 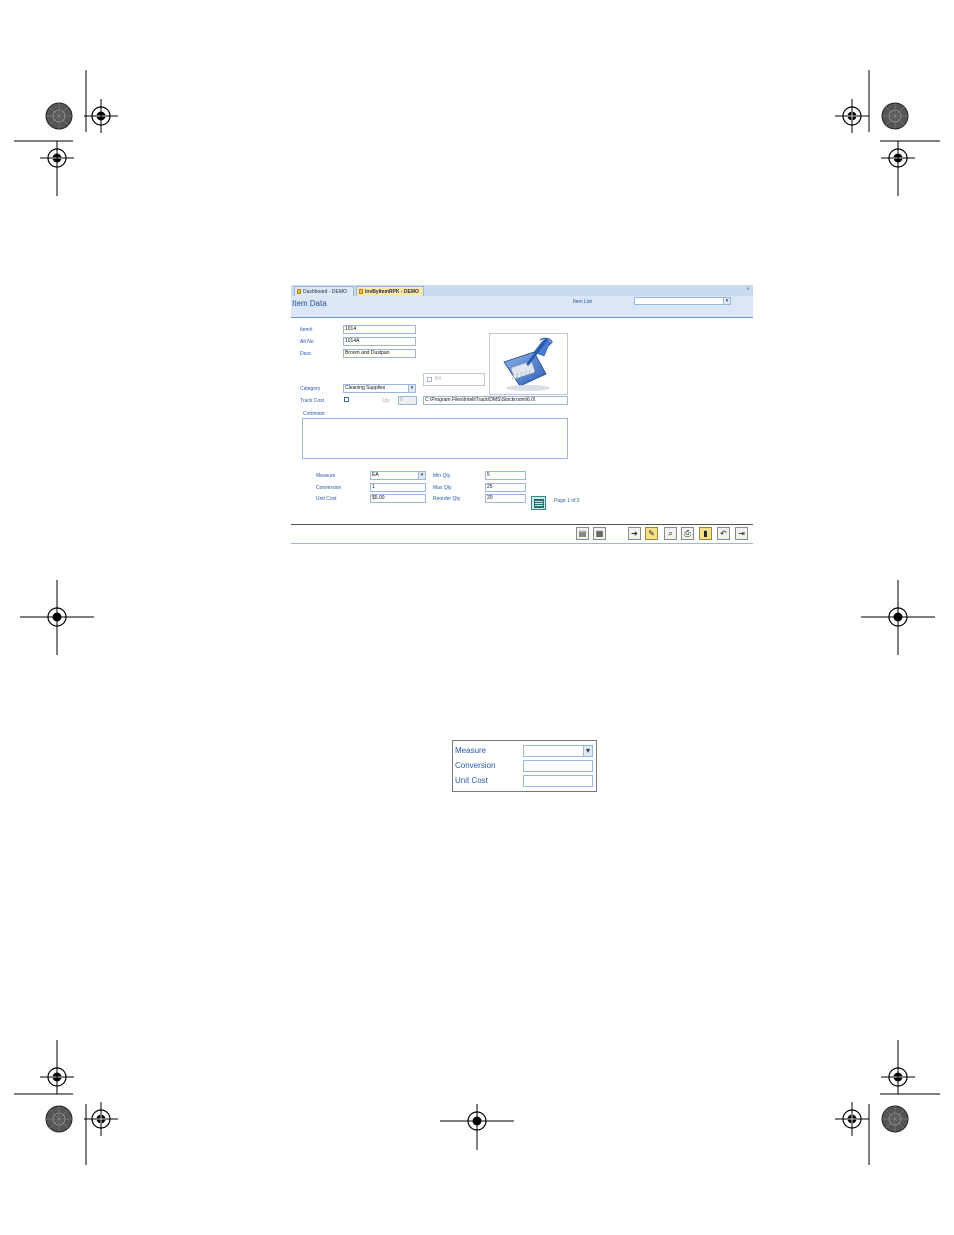 What do you see at coordinates (567, 501) in the screenshot?
I see `page-indicator: Page 1 of 2` at bounding box center [567, 501].